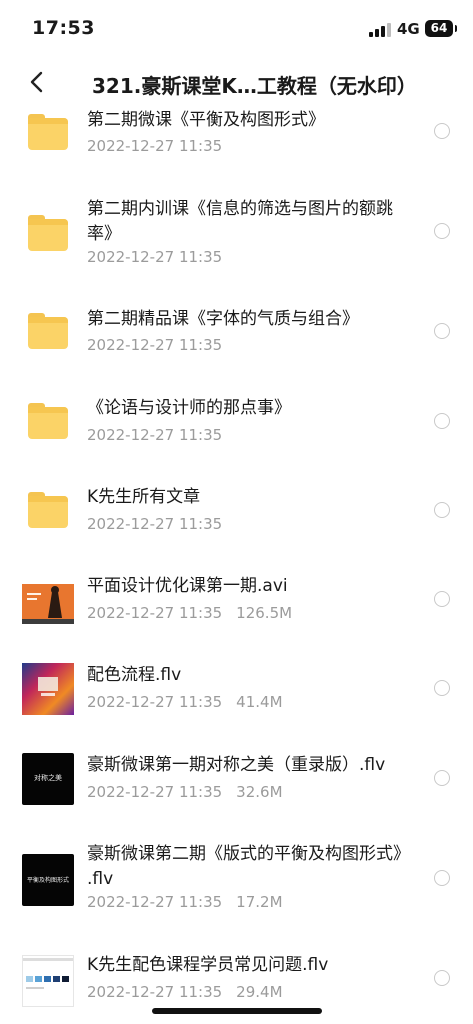  Describe the element at coordinates (236, 352) in the screenshot. I see `list-item-folder: 第二期精品课《字体的气质与组合》 2022-12-27 11:35` at that location.